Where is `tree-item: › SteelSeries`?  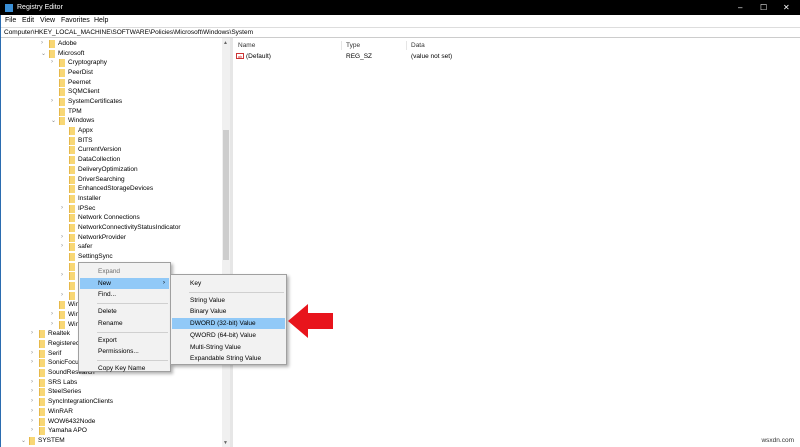
tree-item: › SteelSeries is located at coordinates (111, 392).